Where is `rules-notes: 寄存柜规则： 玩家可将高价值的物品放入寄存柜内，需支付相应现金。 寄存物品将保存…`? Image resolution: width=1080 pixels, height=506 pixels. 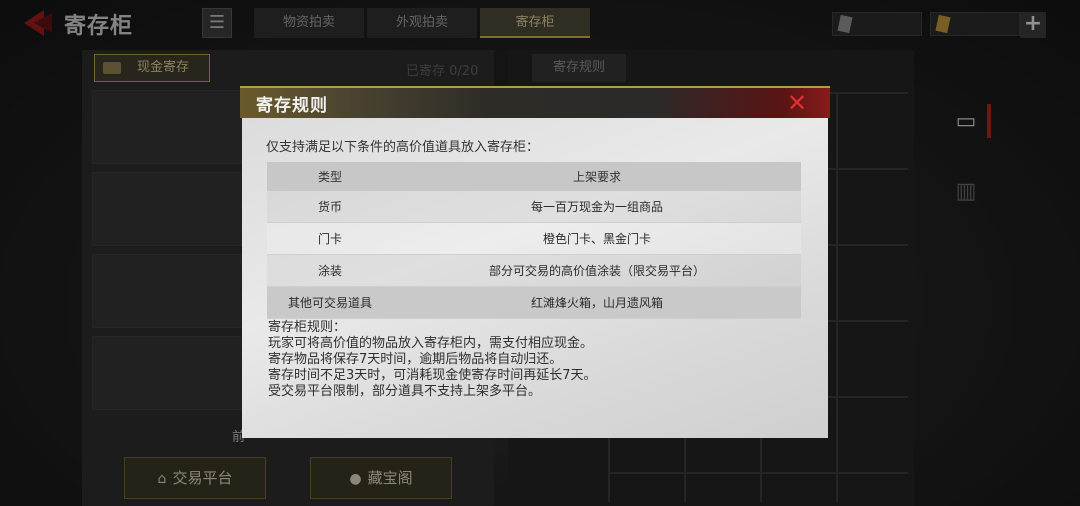
rules-notes: 寄存柜规则： 玩家可将高价值的物品放入寄存柜内，需支付相应现金。 寄存物品将保存… is located at coordinates (432, 360).